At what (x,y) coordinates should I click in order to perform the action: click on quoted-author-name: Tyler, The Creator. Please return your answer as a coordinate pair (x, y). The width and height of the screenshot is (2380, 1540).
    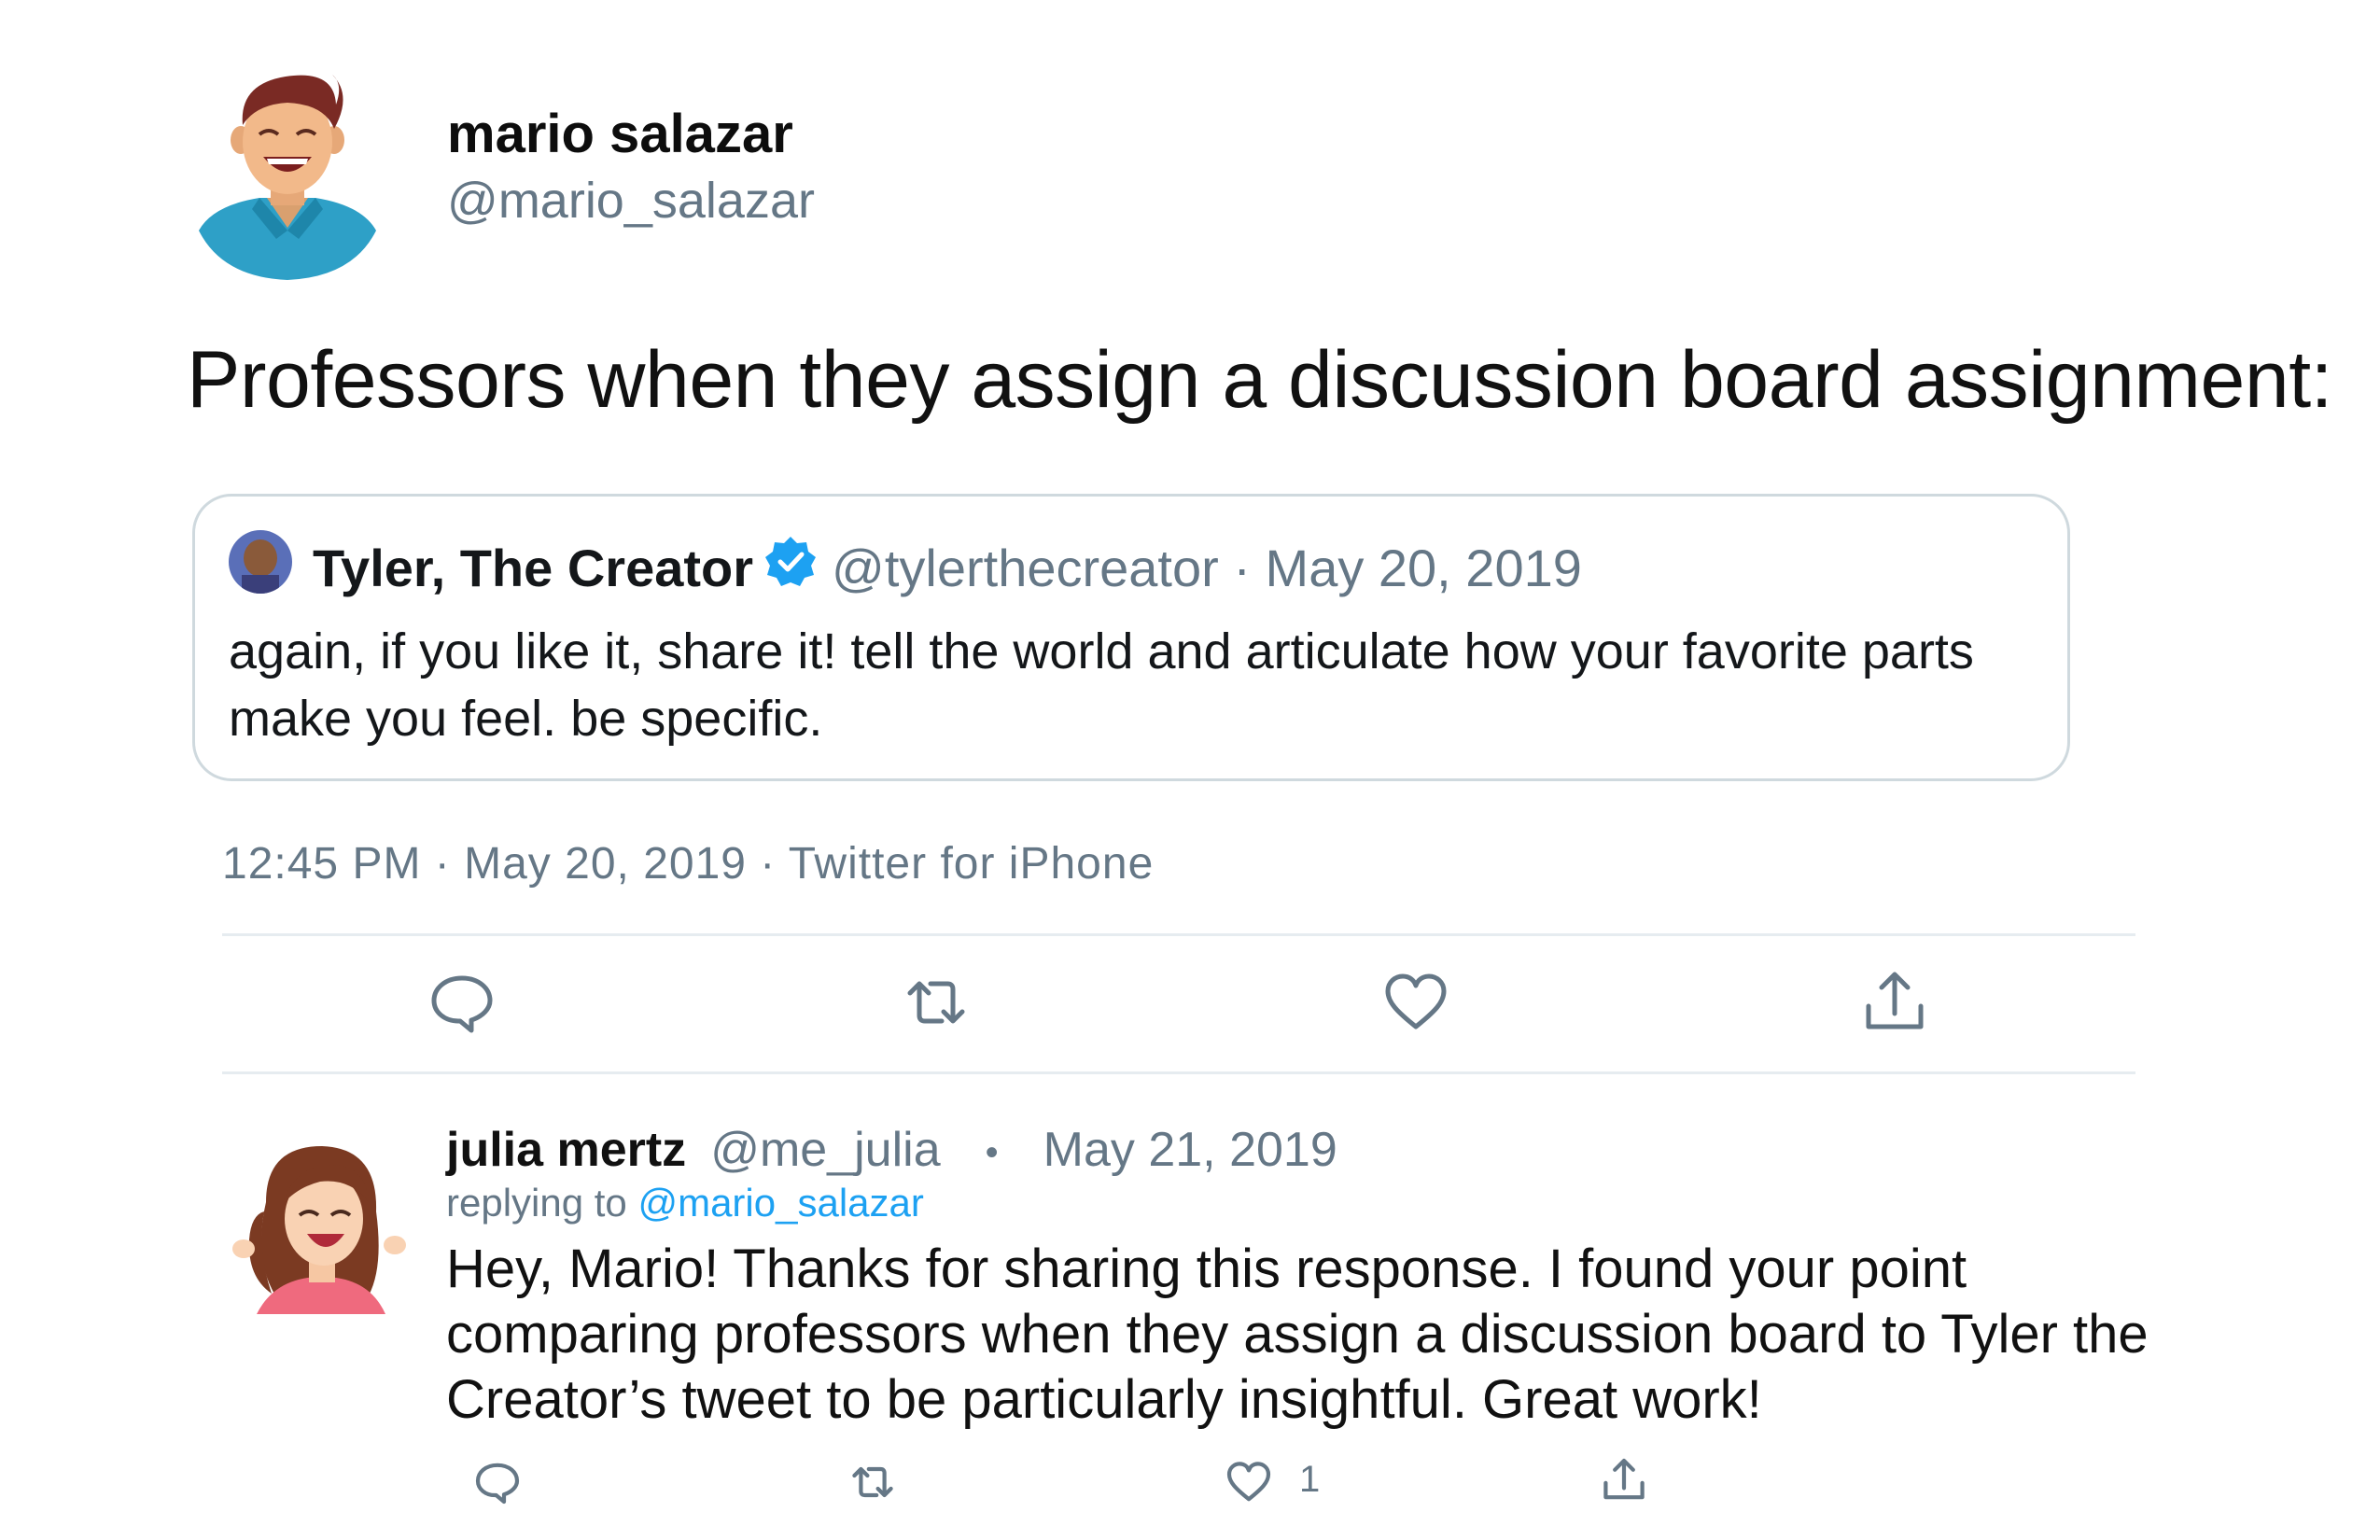
    Looking at the image, I should click on (533, 568).